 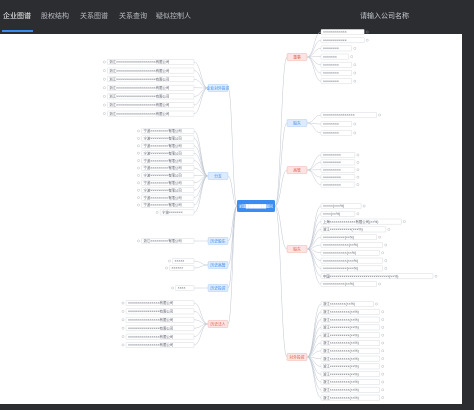 I want to click on right-cat-3-item-5-expand-icon, so click(x=386, y=245).